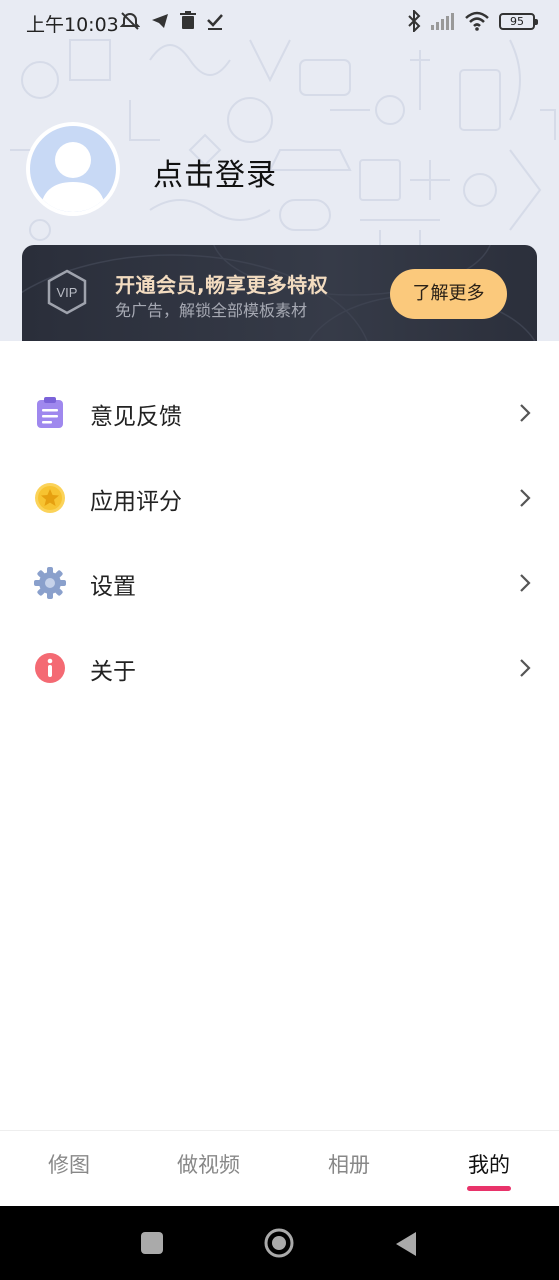 The image size is (559, 1280). I want to click on menu-label: 设置, so click(113, 587).